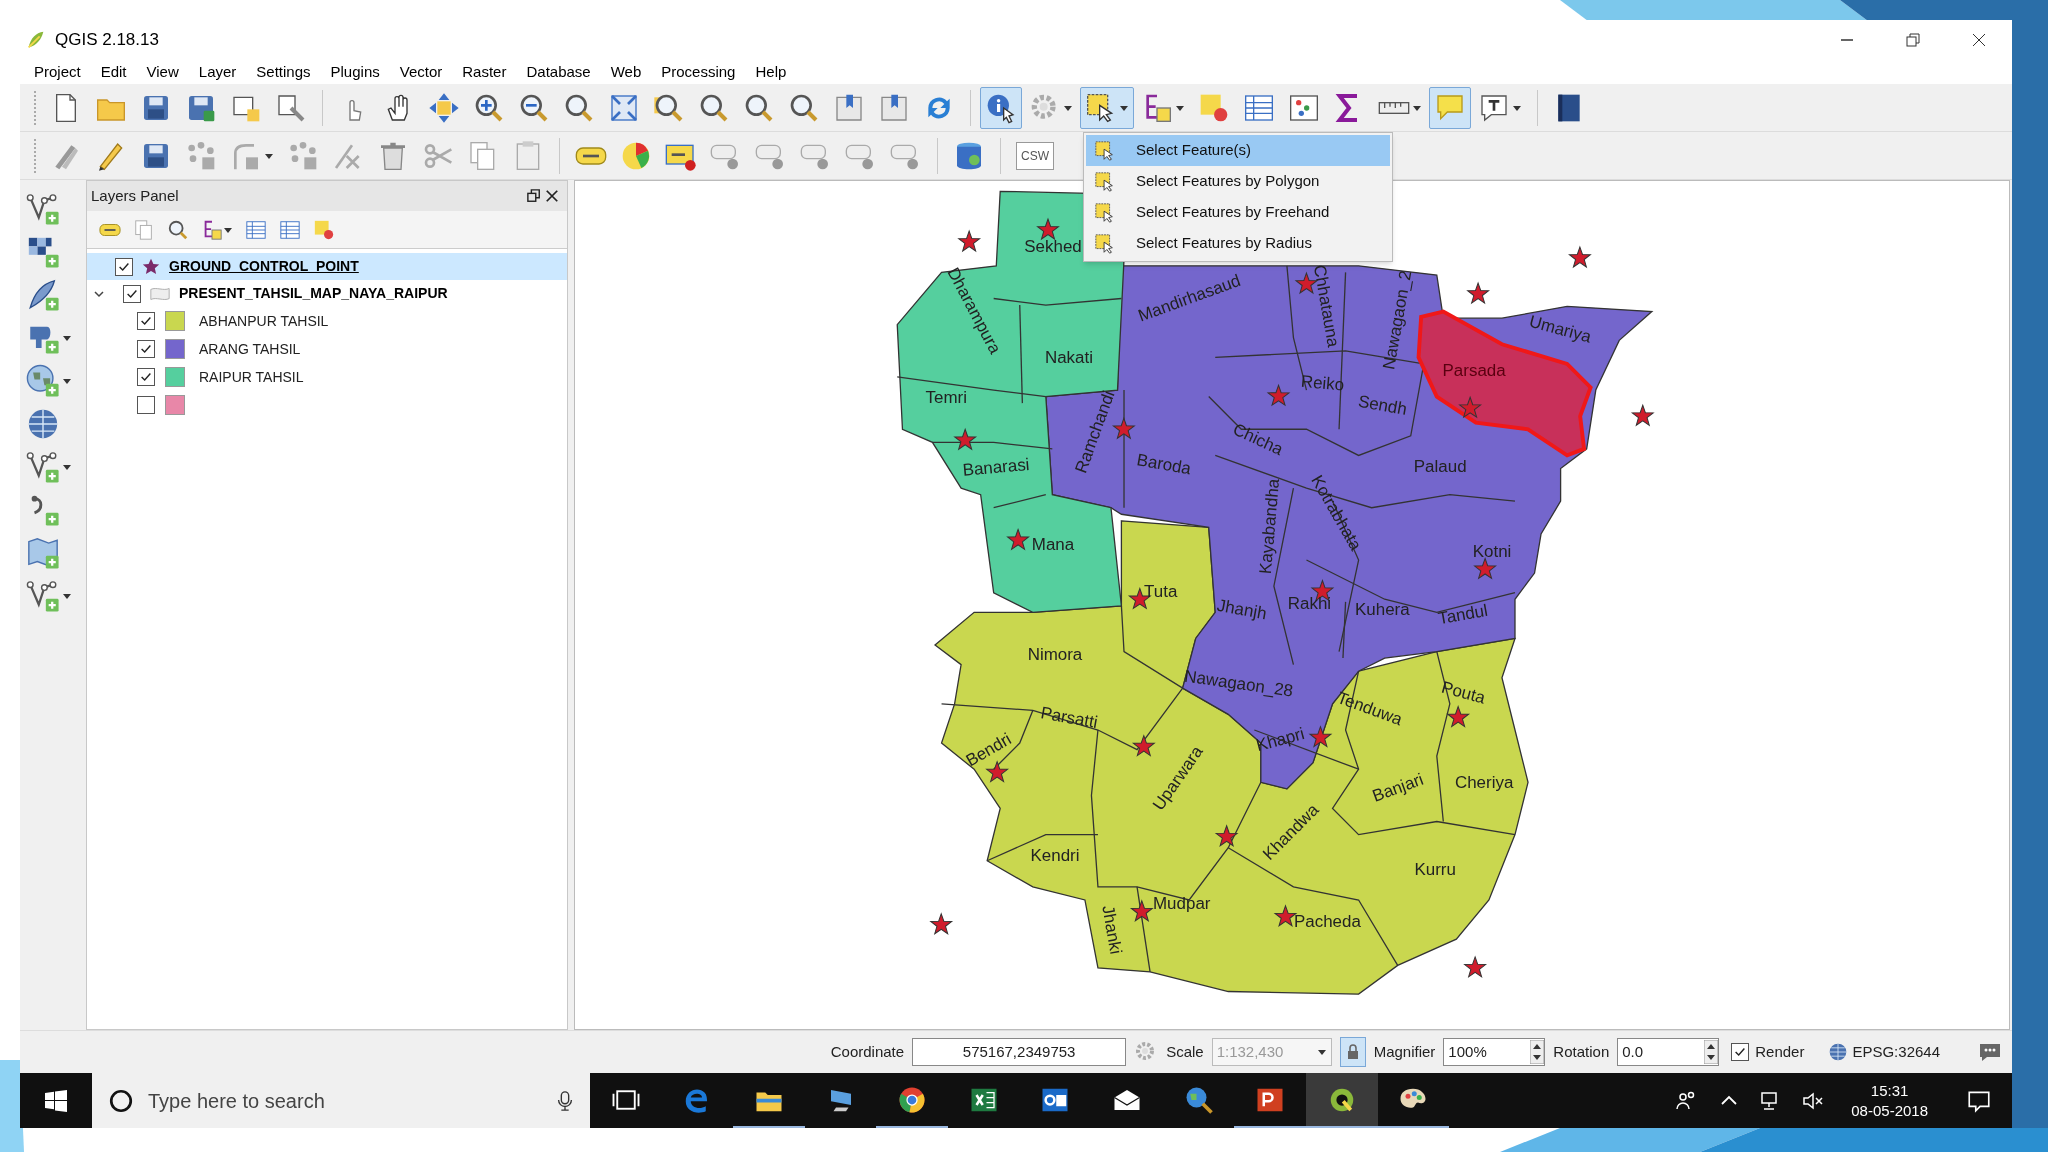  I want to click on menu-item: Select Features by Polygon, so click(1238, 181).